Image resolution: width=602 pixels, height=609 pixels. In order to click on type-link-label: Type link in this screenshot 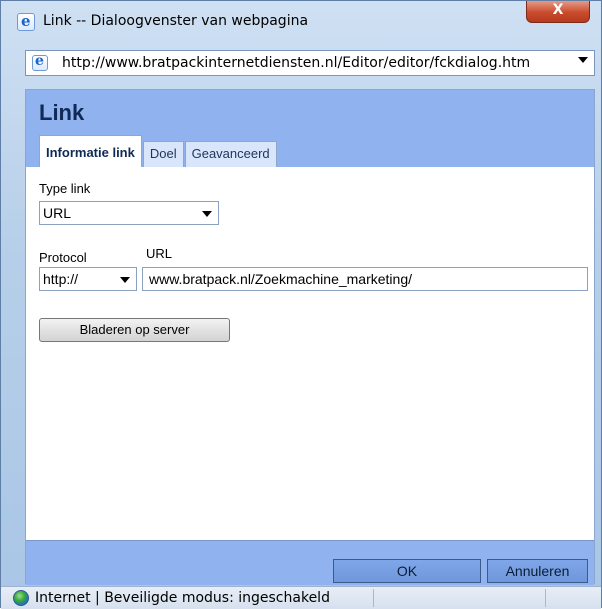, I will do `click(65, 188)`.